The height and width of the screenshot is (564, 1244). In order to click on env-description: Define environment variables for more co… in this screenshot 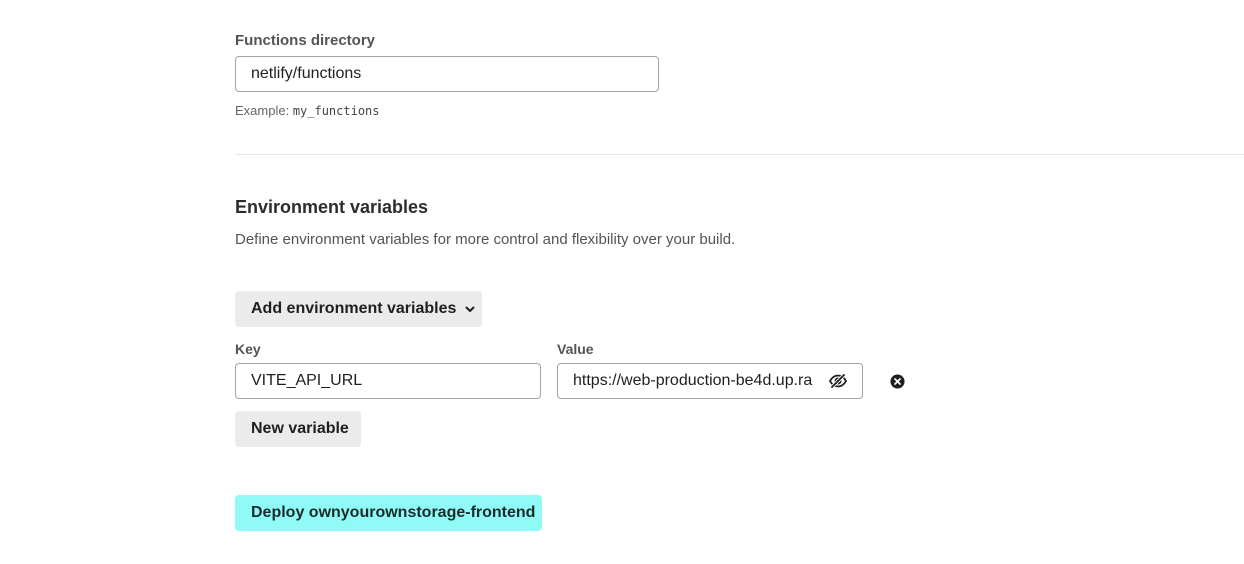, I will do `click(485, 239)`.